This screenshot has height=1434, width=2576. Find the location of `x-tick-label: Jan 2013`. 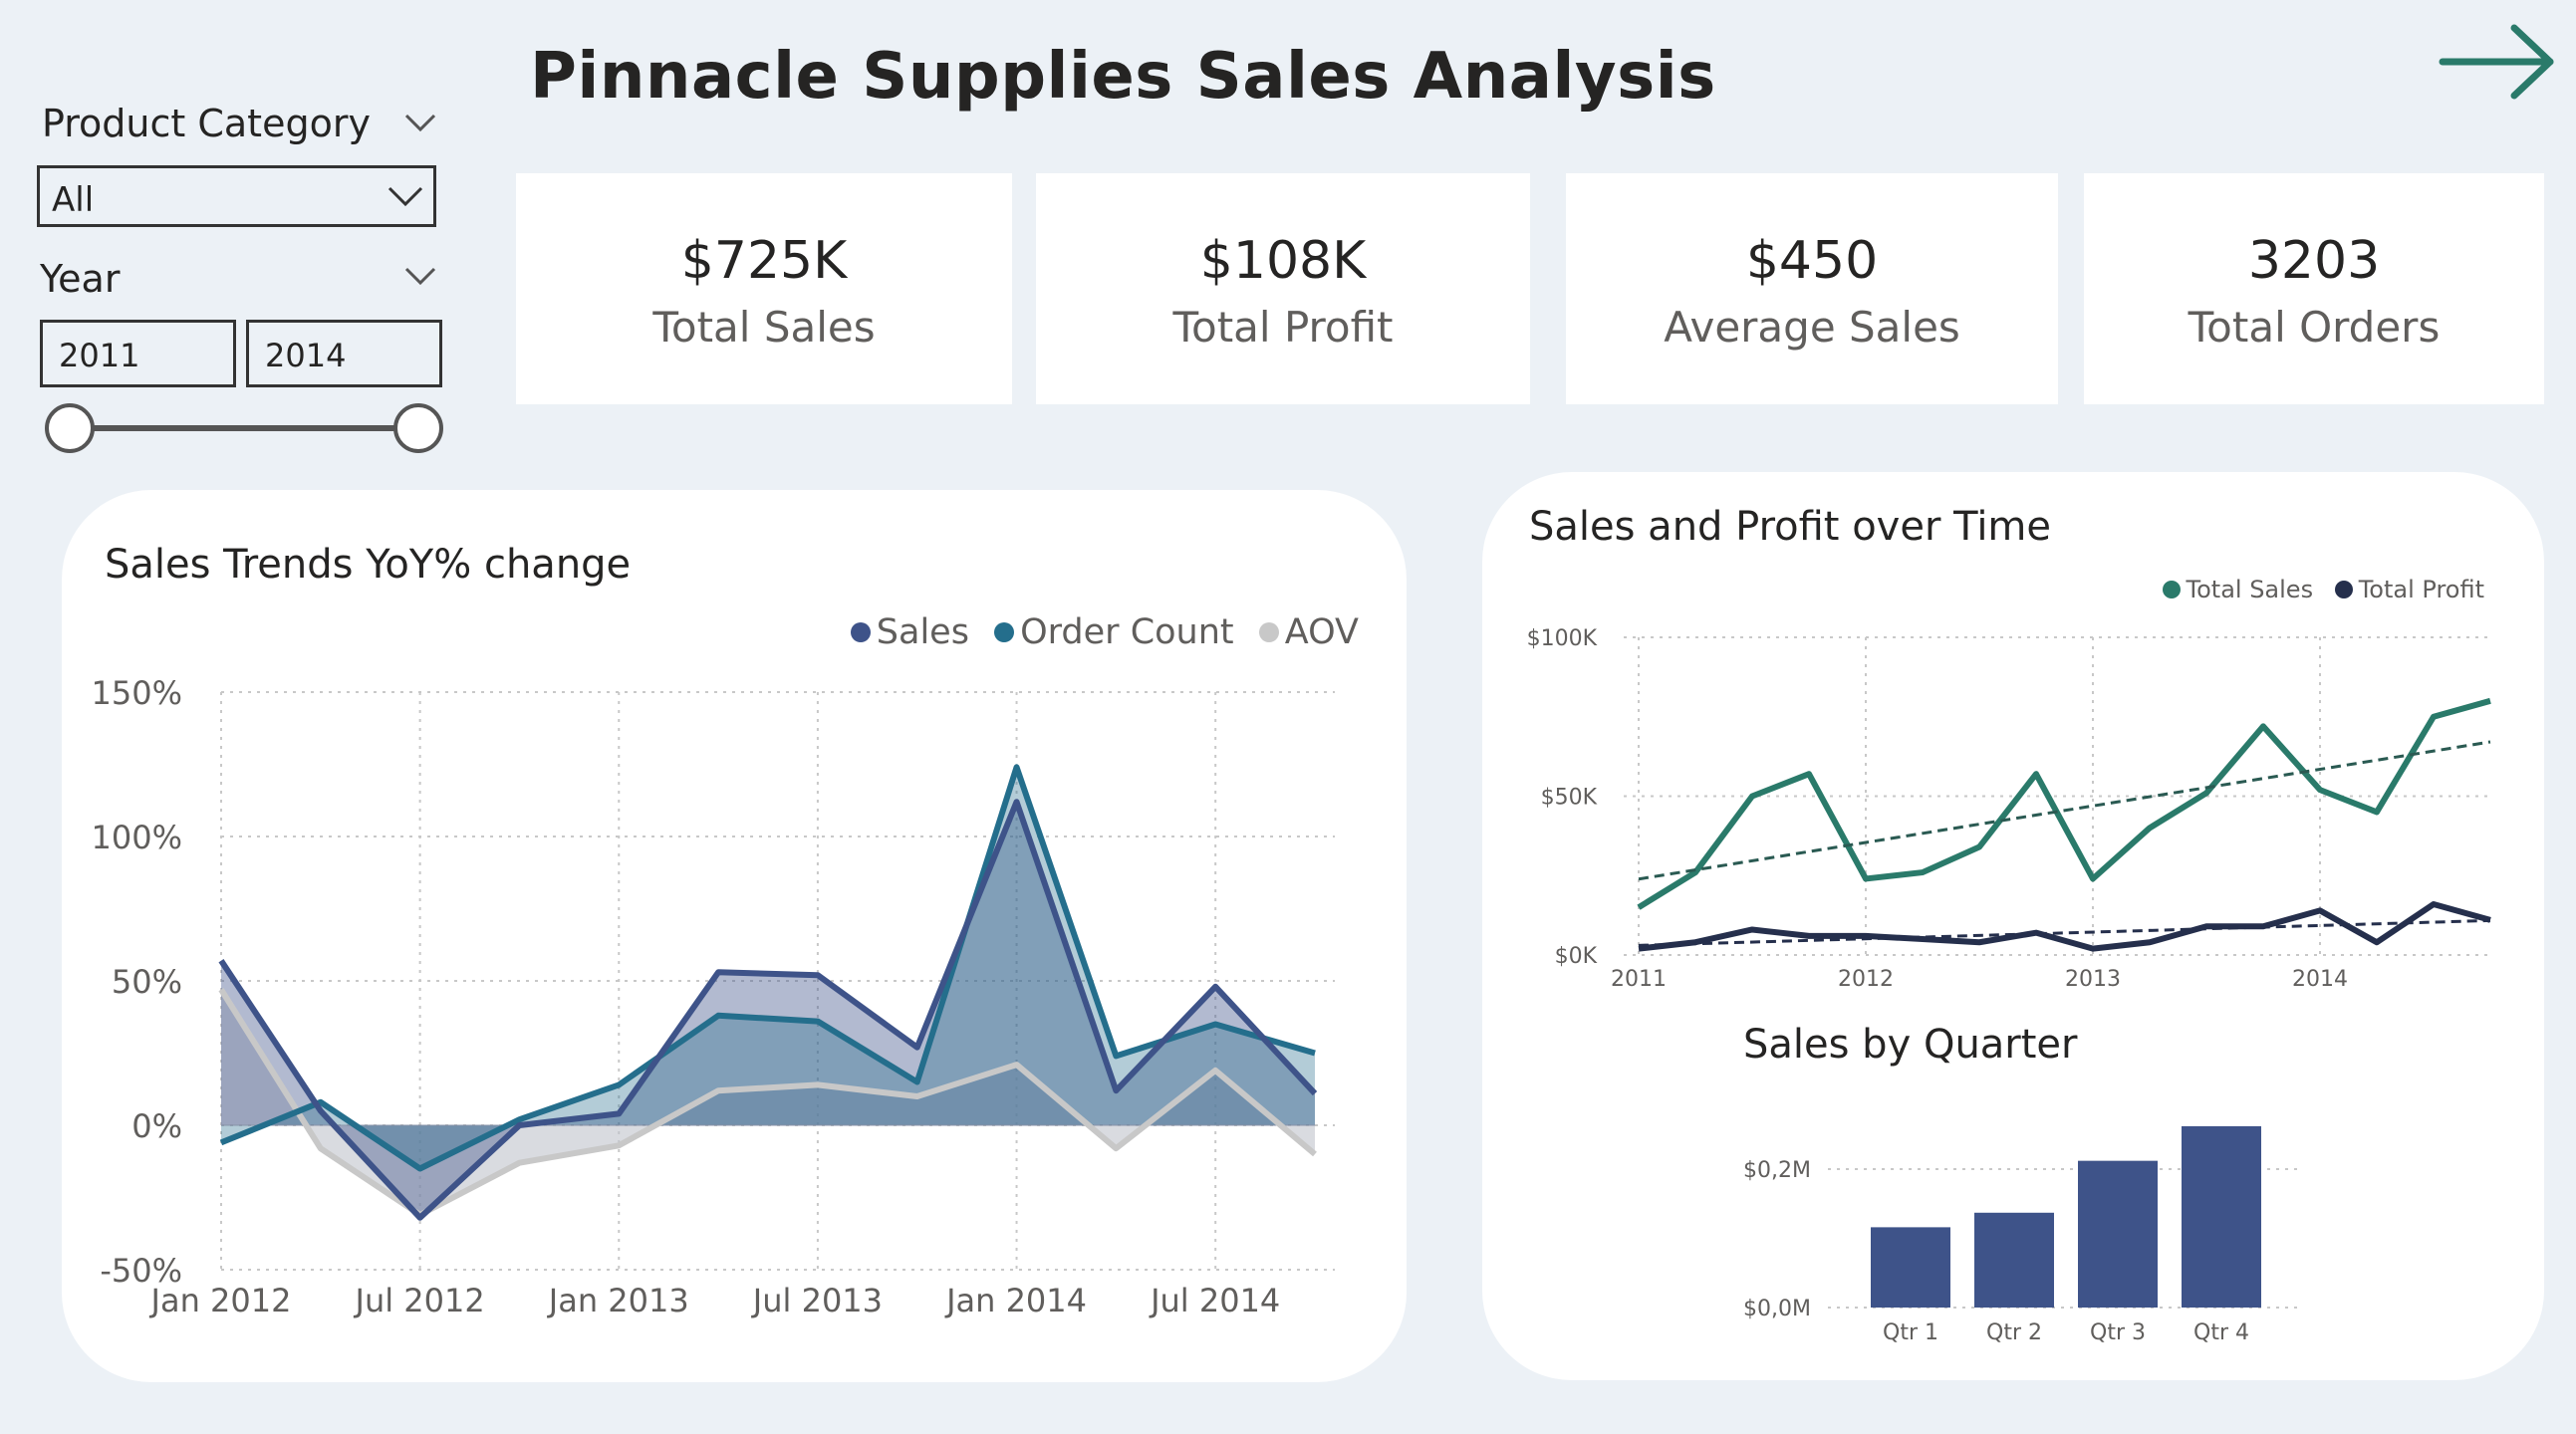

x-tick-label: Jan 2013 is located at coordinates (618, 1300).